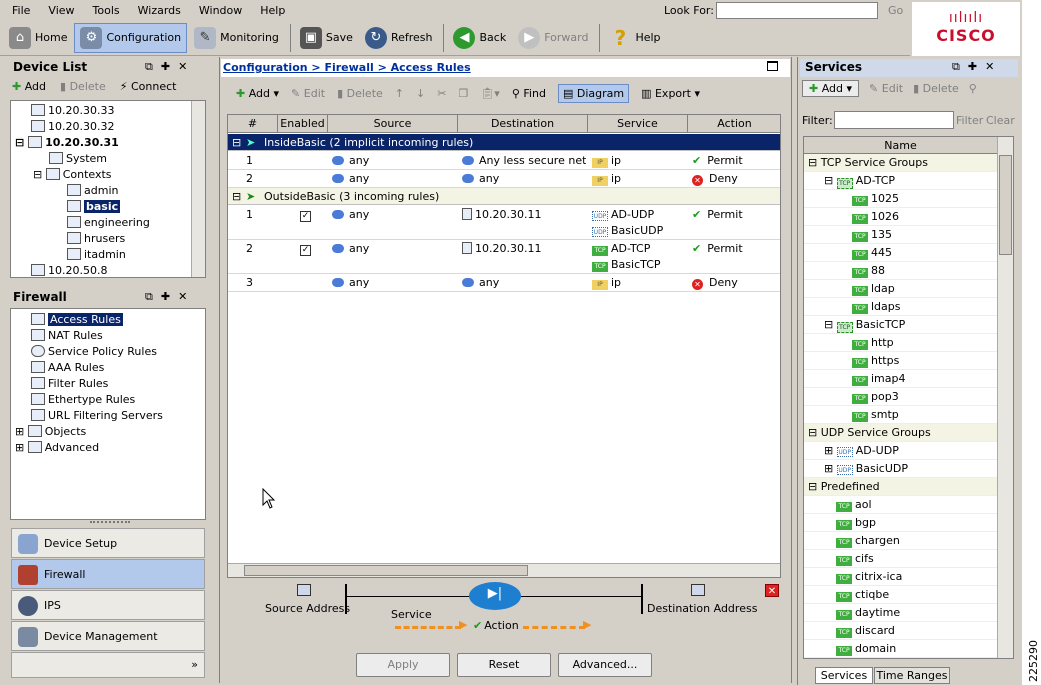 Image resolution: width=1041 pixels, height=685 pixels. I want to click on column-header-number: #, so click(253, 124).